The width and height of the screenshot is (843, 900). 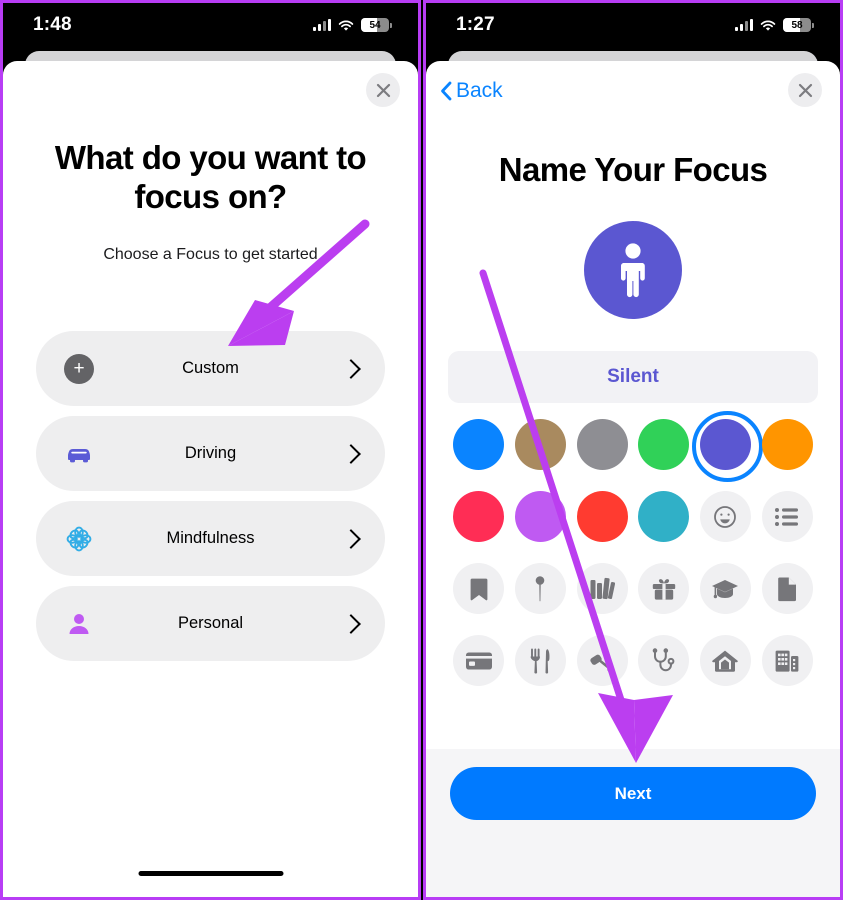 What do you see at coordinates (479, 588) in the screenshot?
I see `bookmark-icon` at bounding box center [479, 588].